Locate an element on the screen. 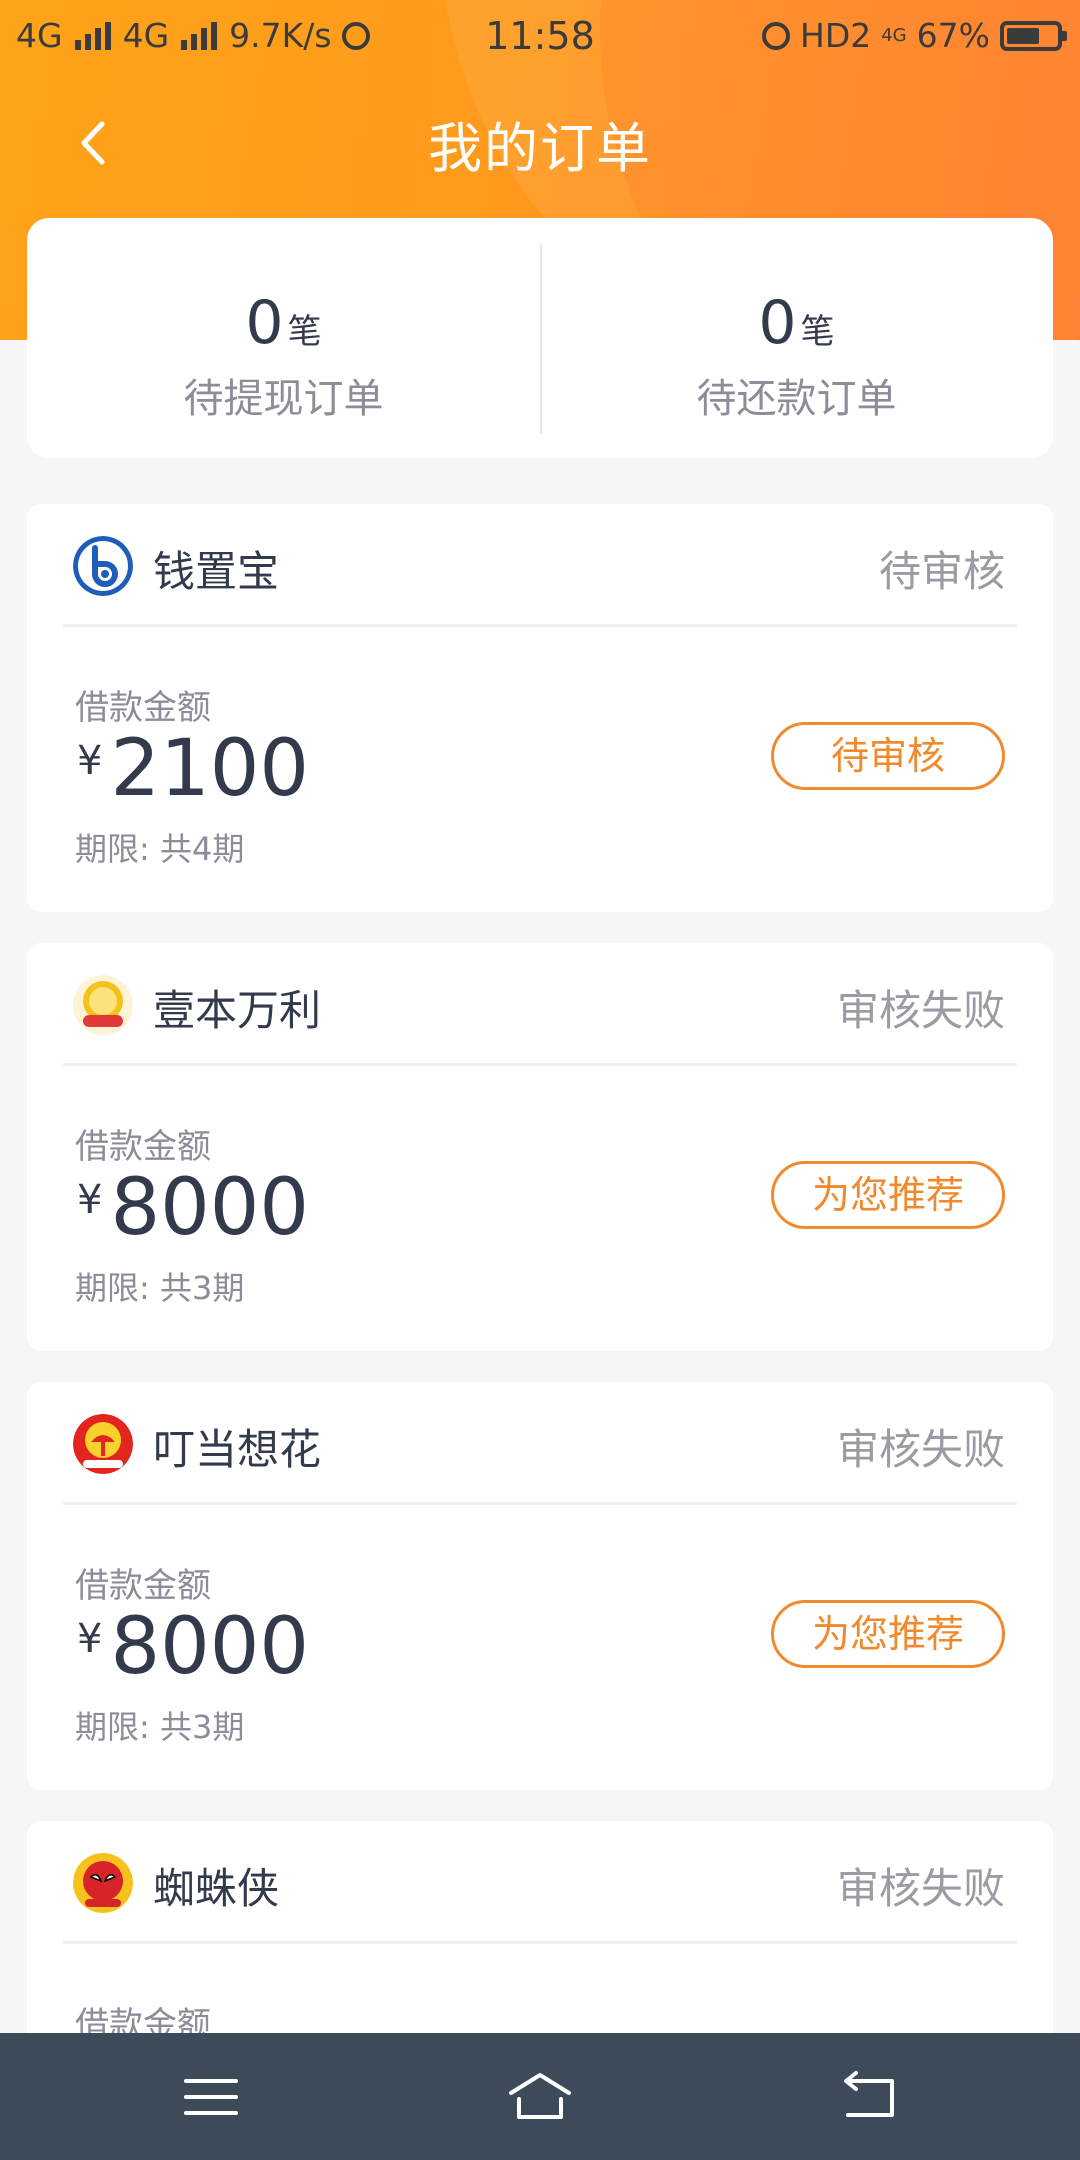 This screenshot has height=2160, width=1080. status-right: HD2 4G 67% is located at coordinates (914, 35).